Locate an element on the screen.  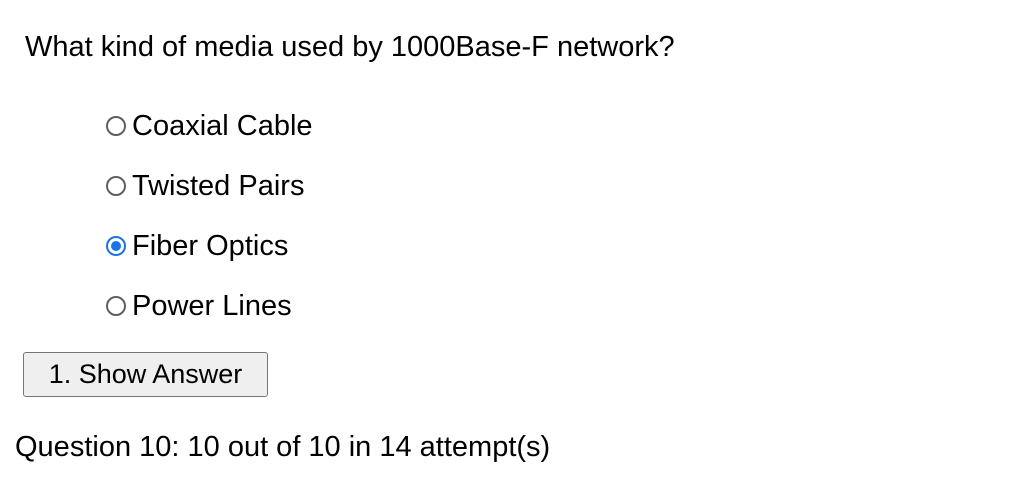
option-label: Coaxial Cable is located at coordinates (222, 126).